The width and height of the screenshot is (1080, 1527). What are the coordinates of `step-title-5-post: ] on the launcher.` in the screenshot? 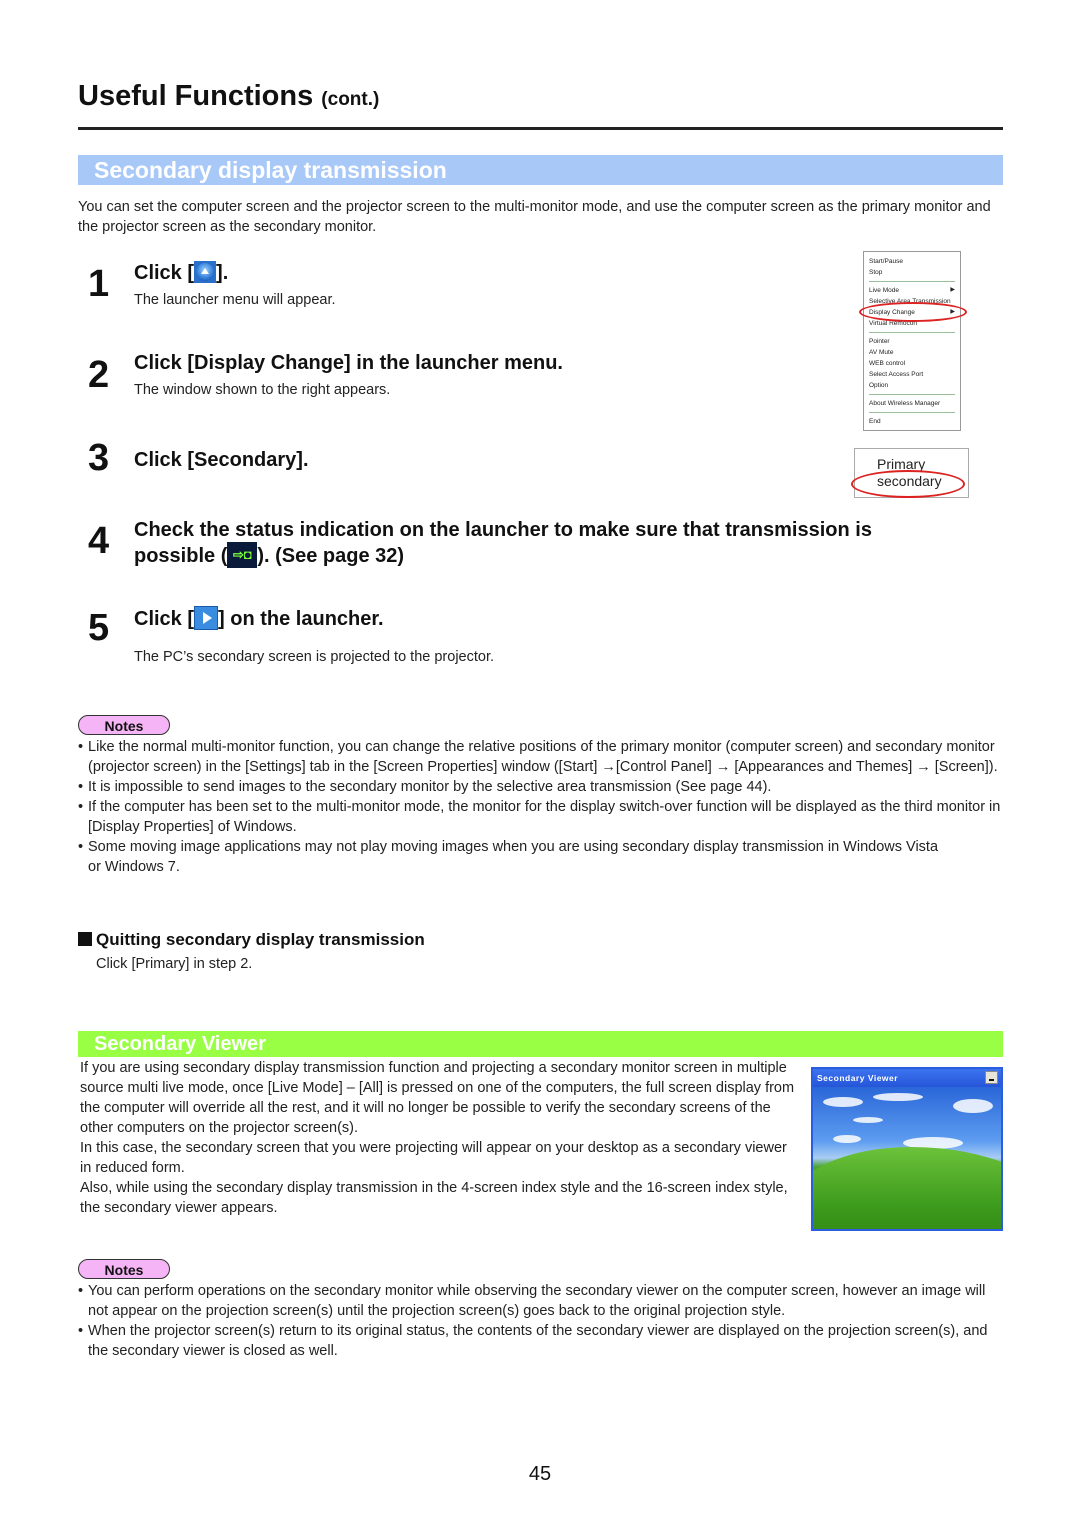 It's located at (301, 619).